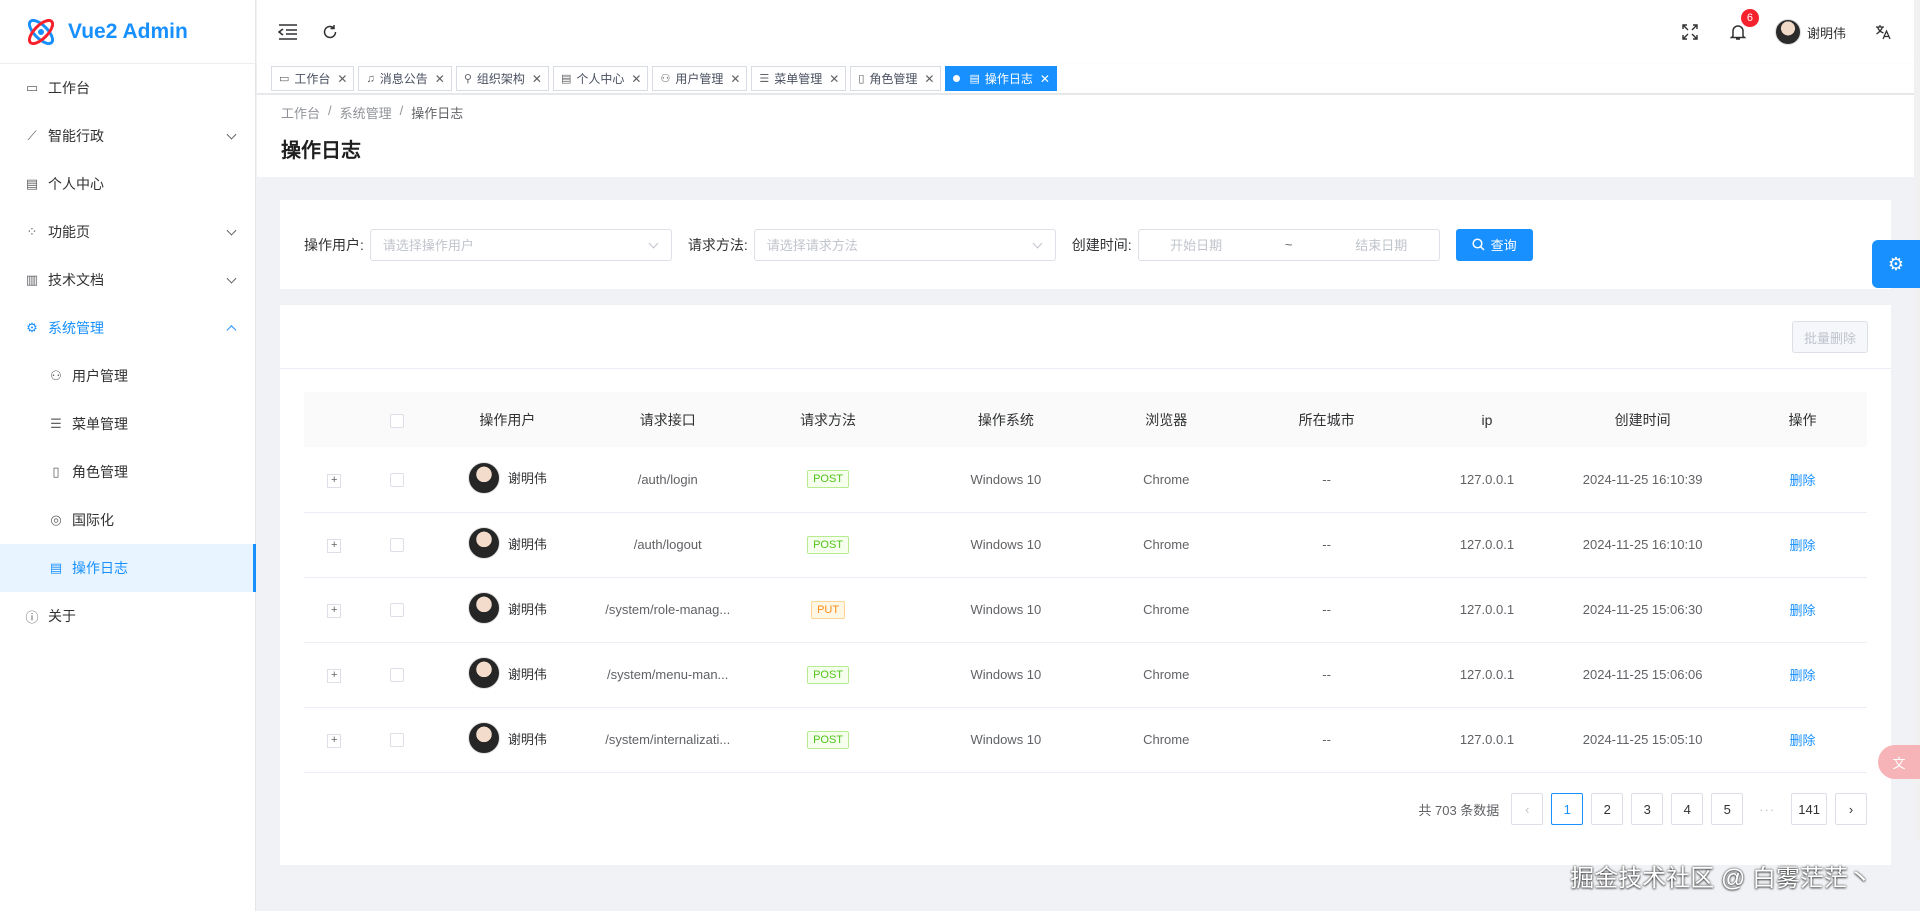 This screenshot has height=911, width=1920. I want to click on sidebar-item-about: ⓘ 关于, so click(127, 616).